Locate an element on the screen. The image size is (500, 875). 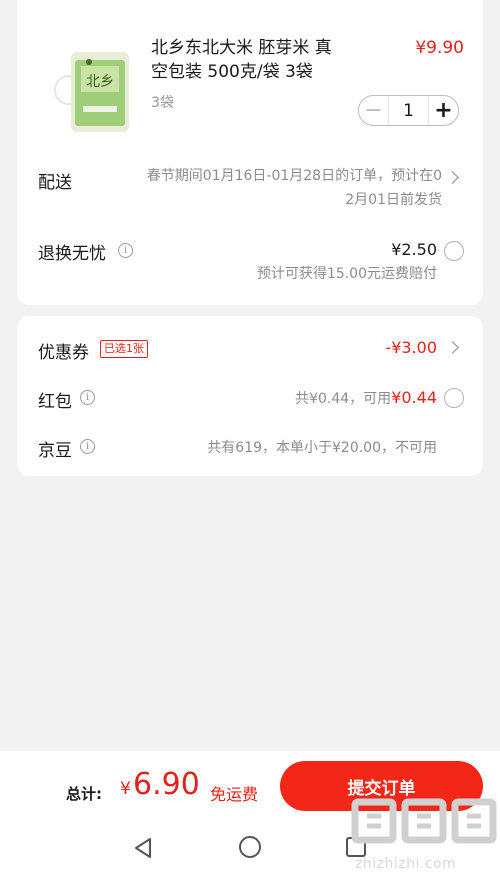
back-icon is located at coordinates (143, 848).